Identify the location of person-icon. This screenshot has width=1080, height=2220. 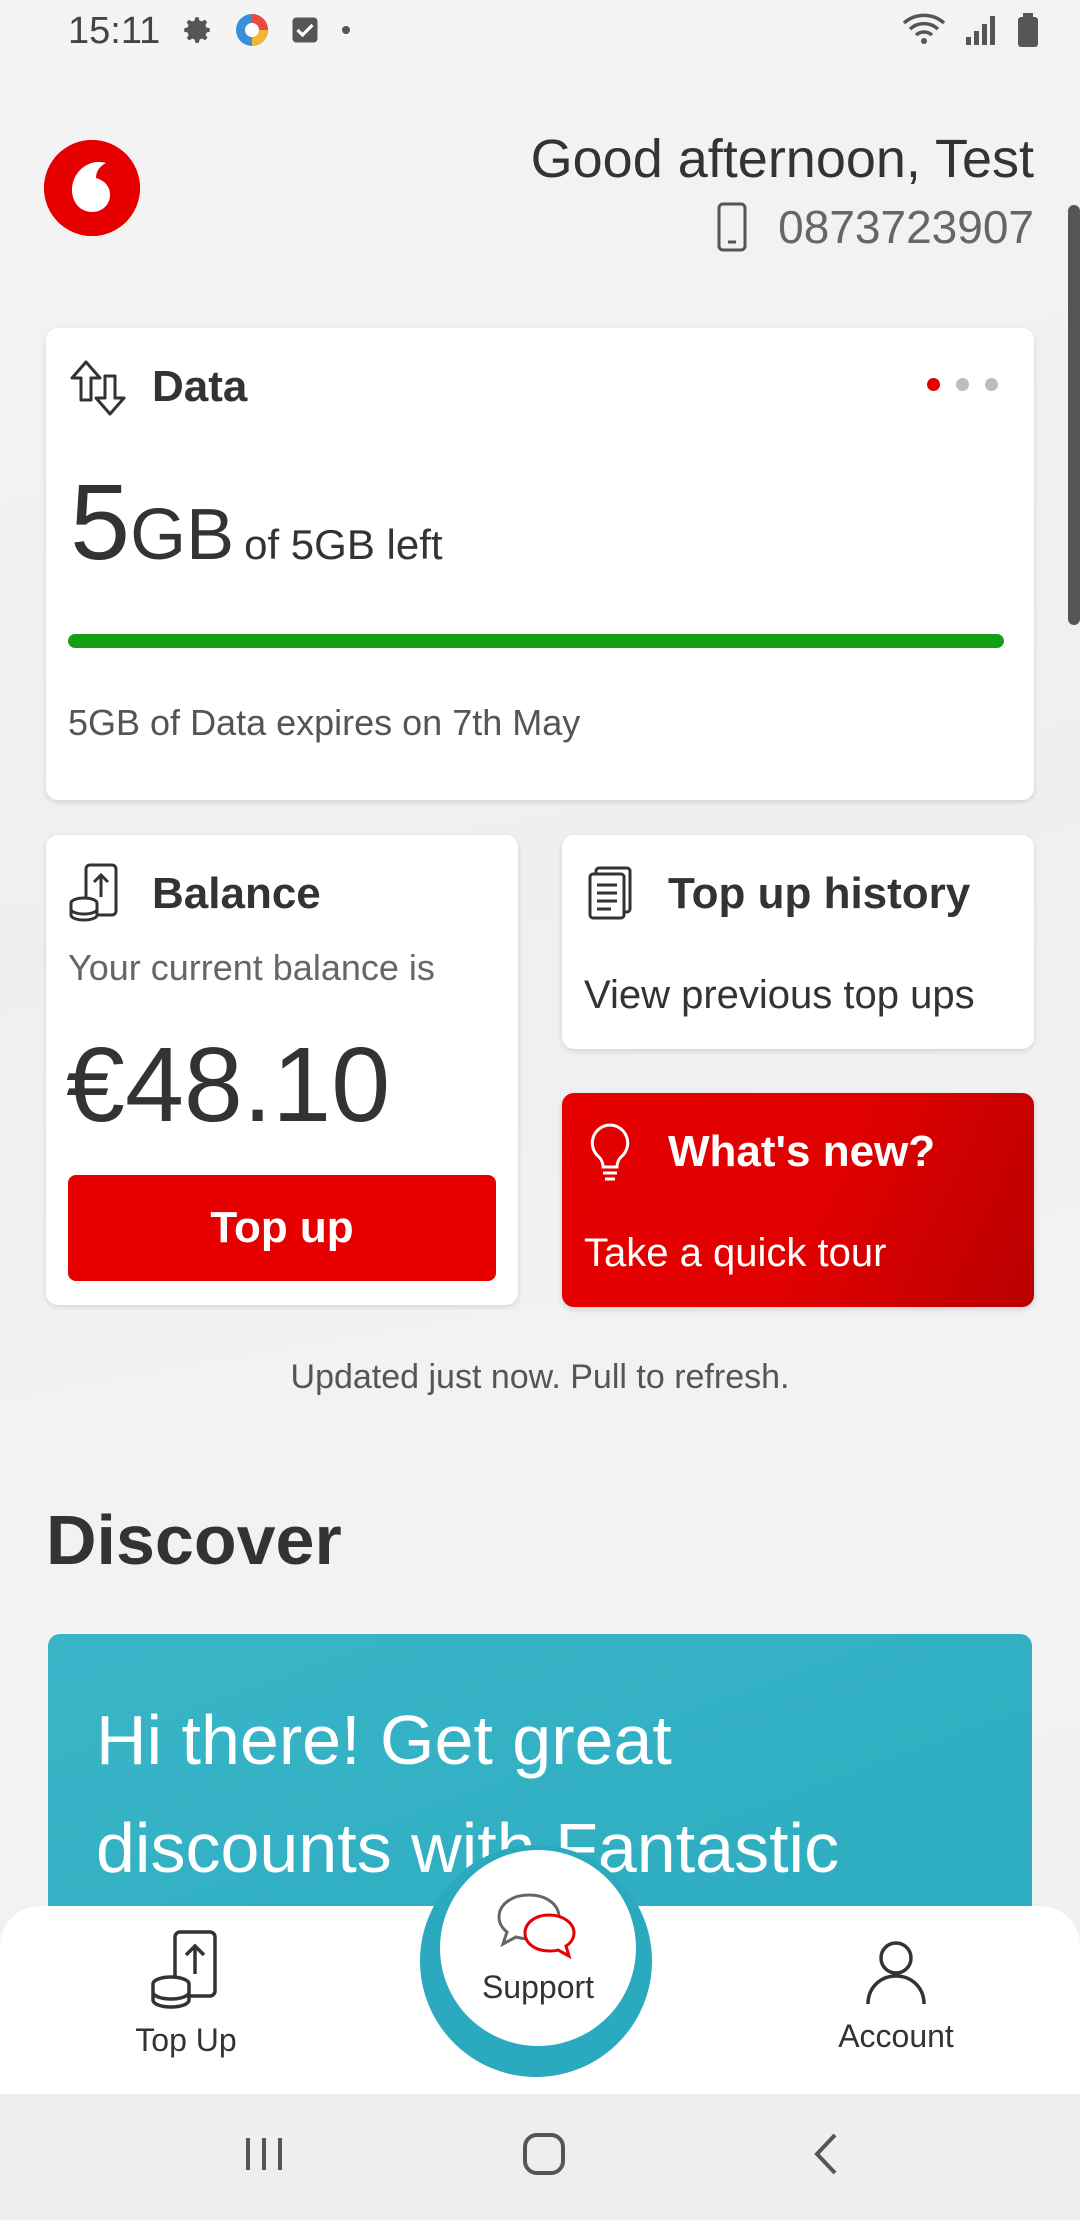
(896, 1973).